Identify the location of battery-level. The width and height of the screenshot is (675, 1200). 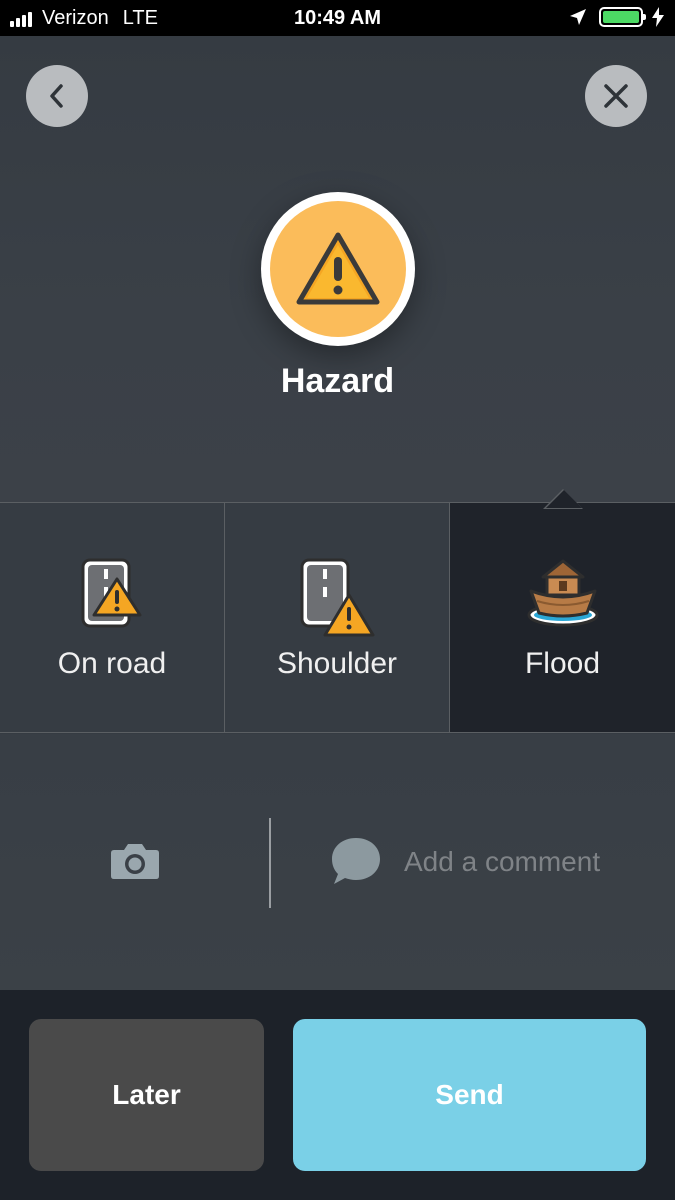
(621, 17).